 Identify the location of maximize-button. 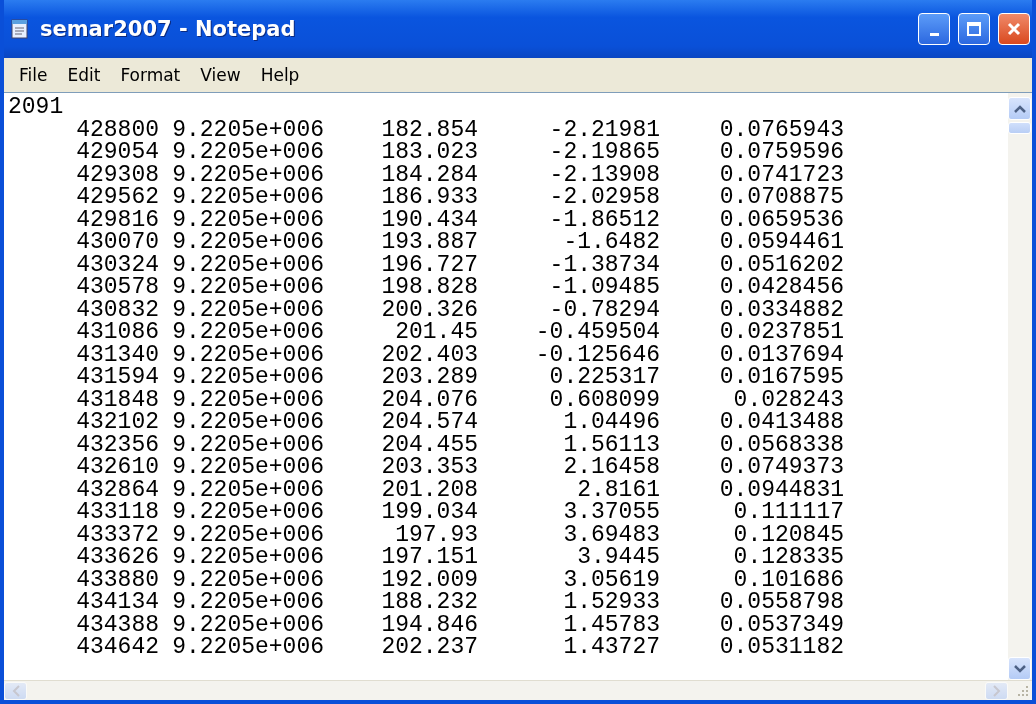
(974, 29).